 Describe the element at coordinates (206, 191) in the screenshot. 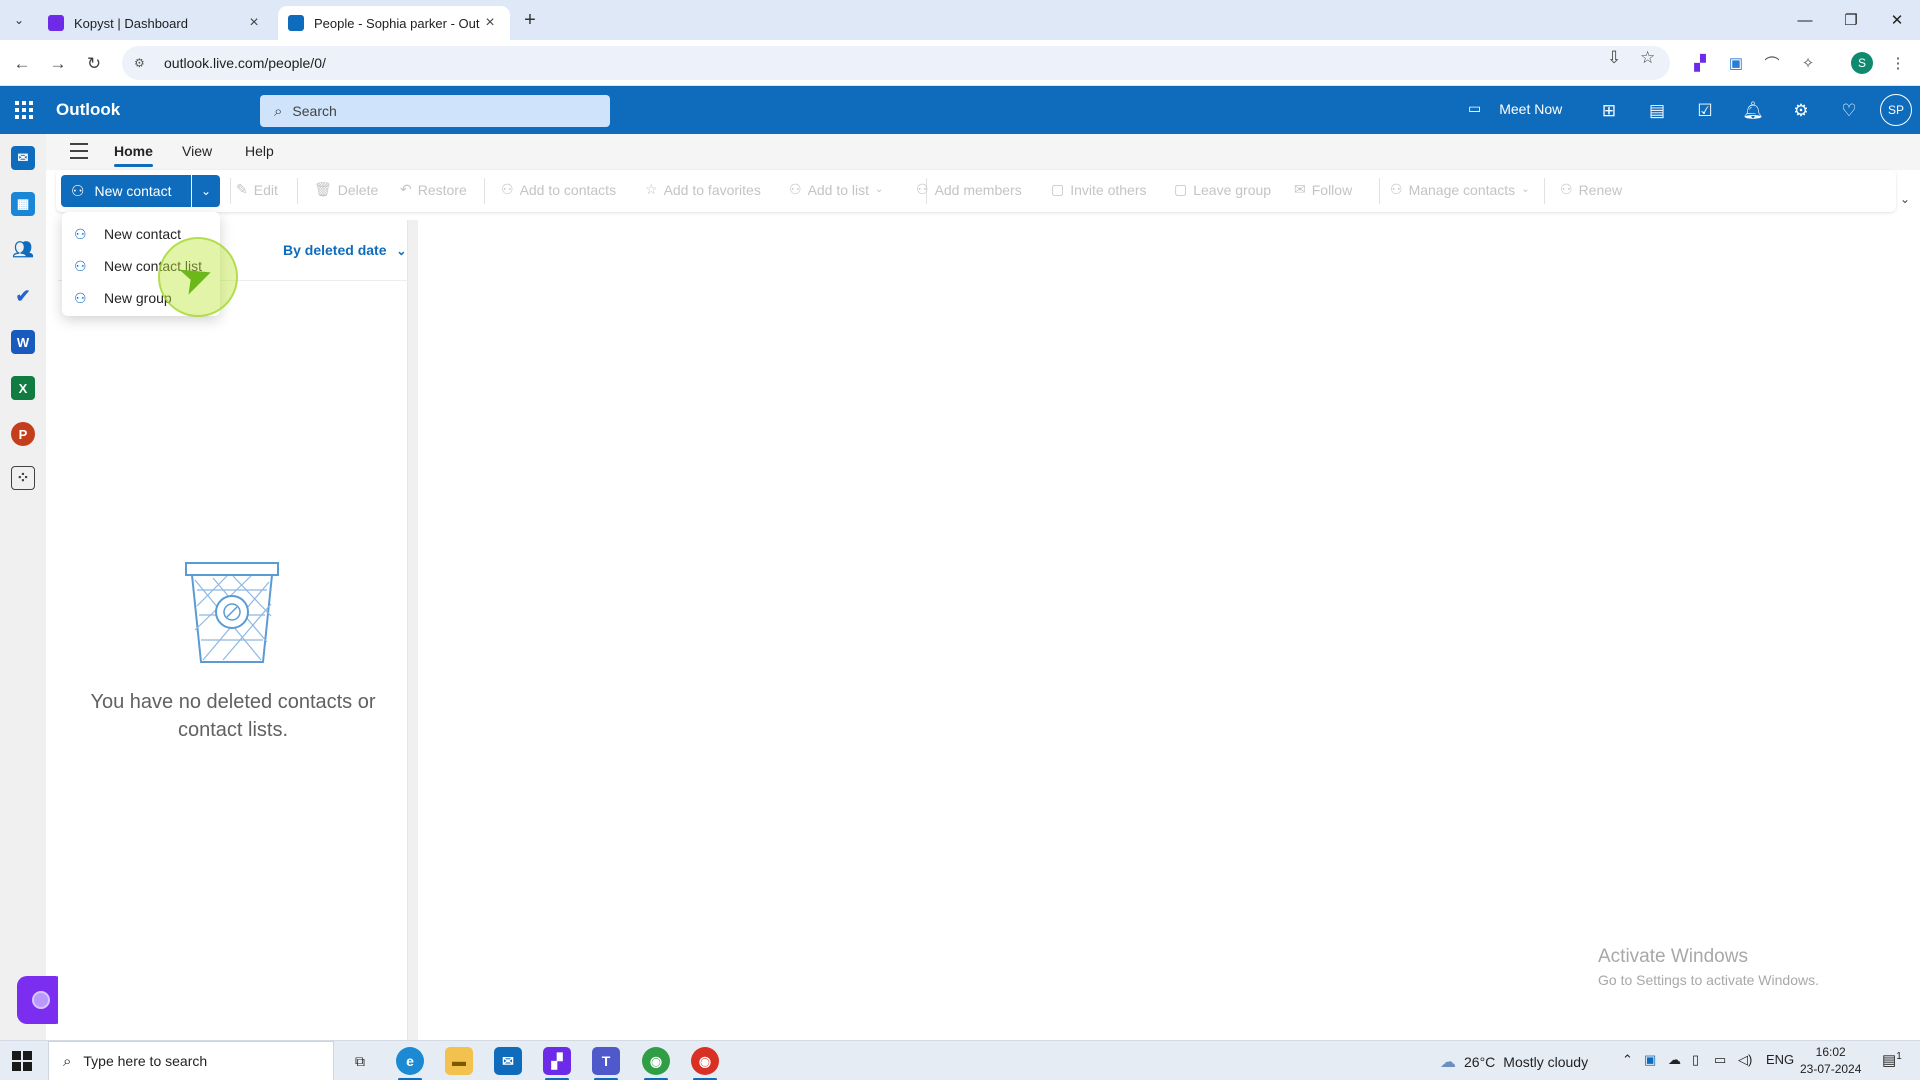

I see `new-contact-dropdown-button: ⌄` at that location.